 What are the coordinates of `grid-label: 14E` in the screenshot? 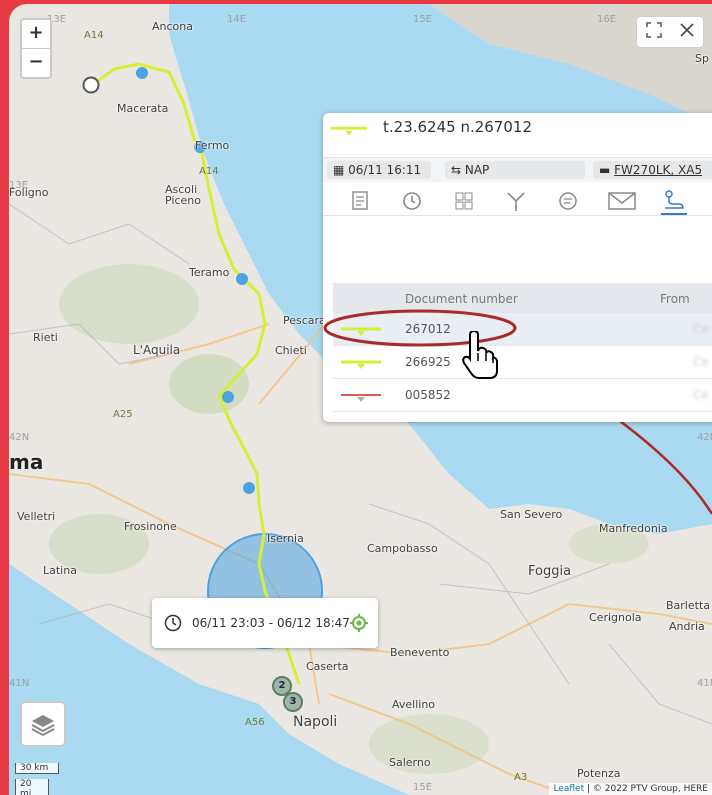 It's located at (237, 19).